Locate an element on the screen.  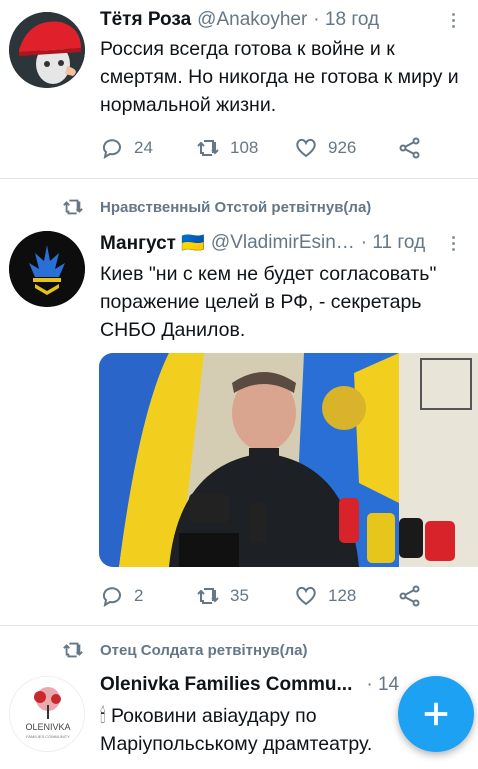
author-name: Мангуст 🇺🇦 is located at coordinates (152, 243).